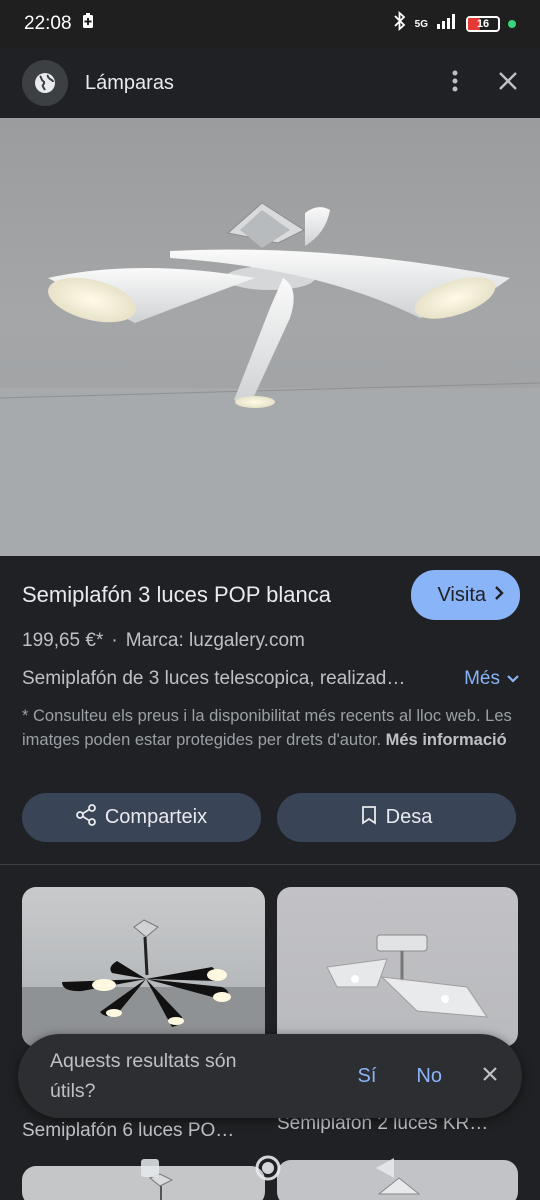  What do you see at coordinates (48, 23) in the screenshot?
I see `status-time: 22:08` at bounding box center [48, 23].